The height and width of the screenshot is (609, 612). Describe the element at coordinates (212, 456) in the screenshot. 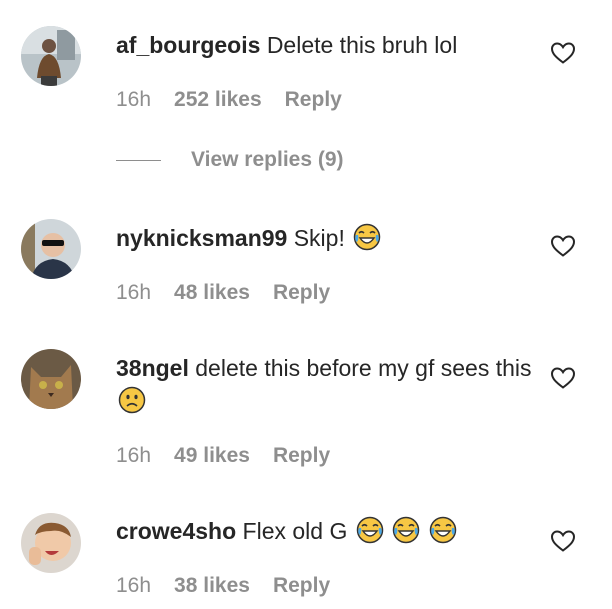

I see `comment-likes: 49 likes` at that location.